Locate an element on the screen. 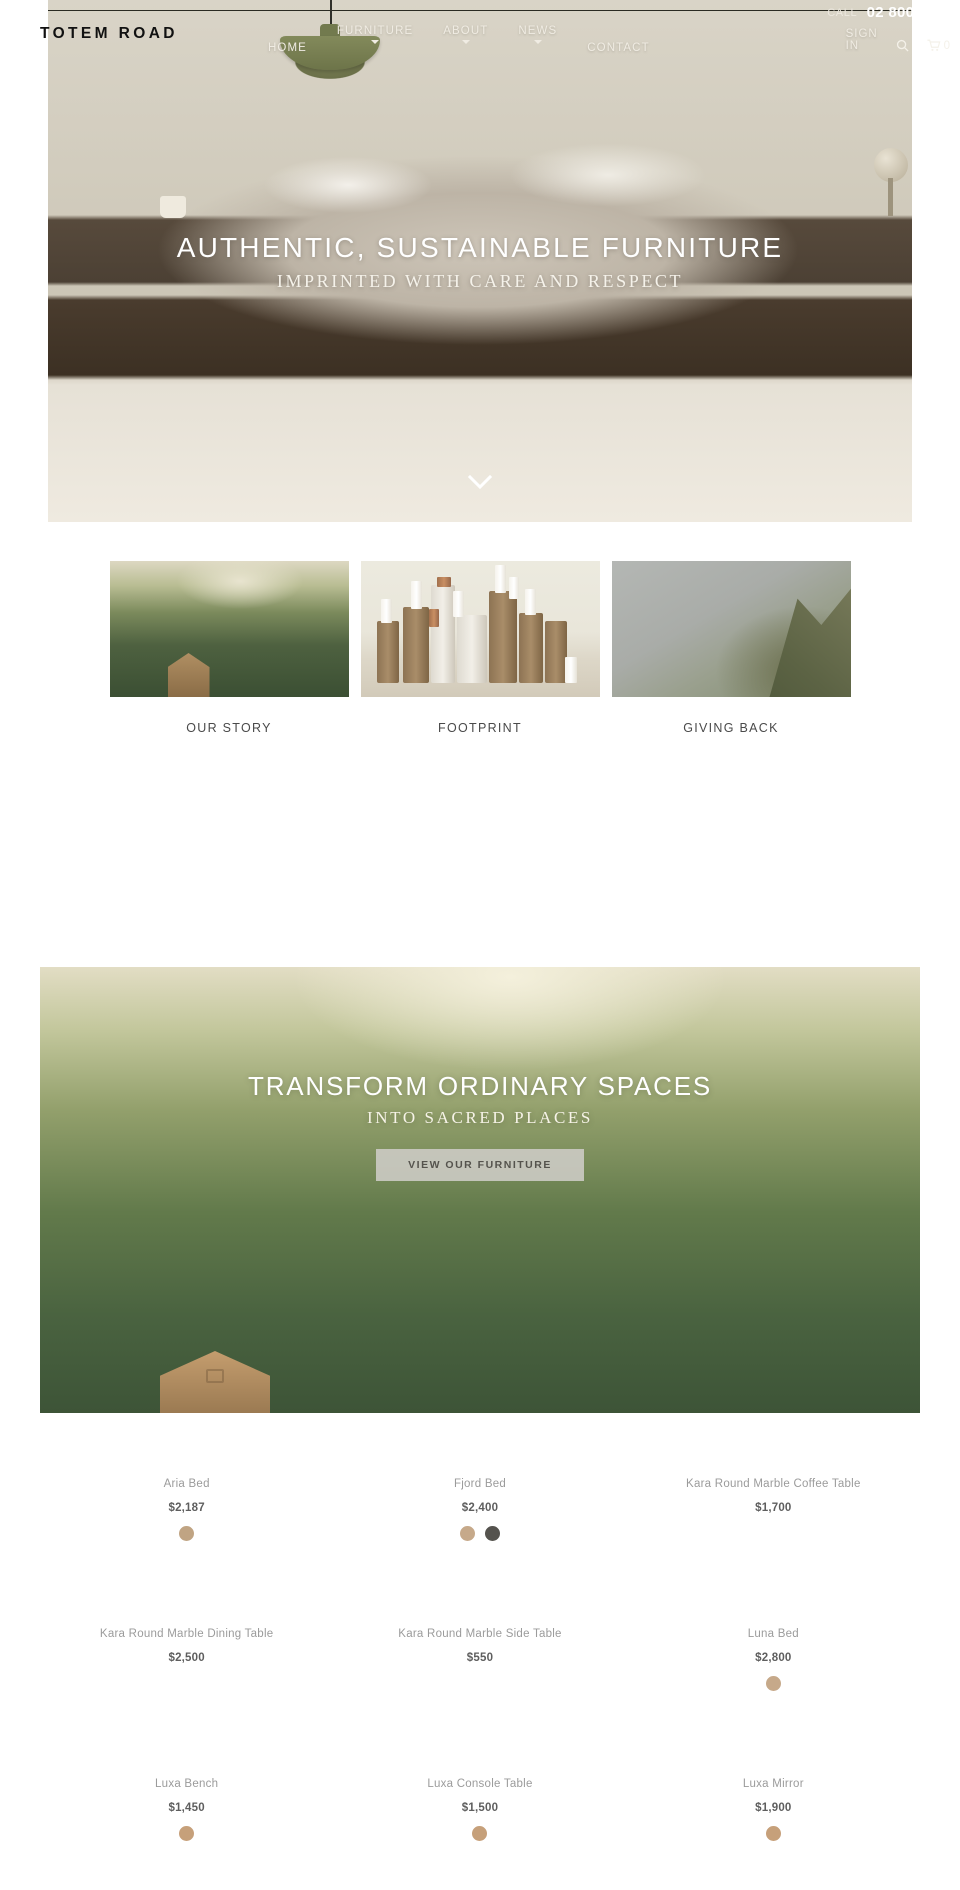 This screenshot has width=960, height=1890. product-name: Luna Bed is located at coordinates (773, 1634).